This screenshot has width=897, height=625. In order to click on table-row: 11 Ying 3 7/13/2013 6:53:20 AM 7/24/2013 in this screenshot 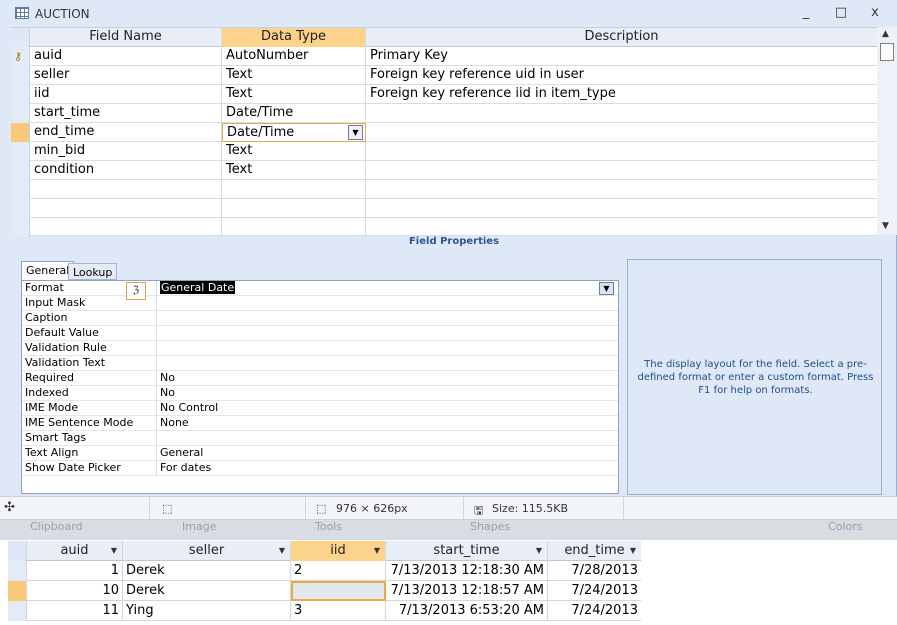, I will do `click(324, 611)`.